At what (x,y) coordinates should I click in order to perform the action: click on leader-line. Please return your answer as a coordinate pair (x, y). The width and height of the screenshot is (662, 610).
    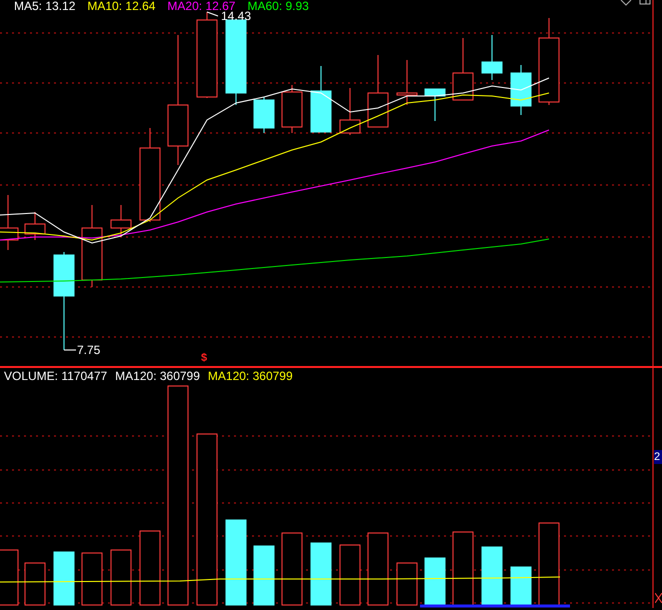
    Looking at the image, I should click on (212, 14).